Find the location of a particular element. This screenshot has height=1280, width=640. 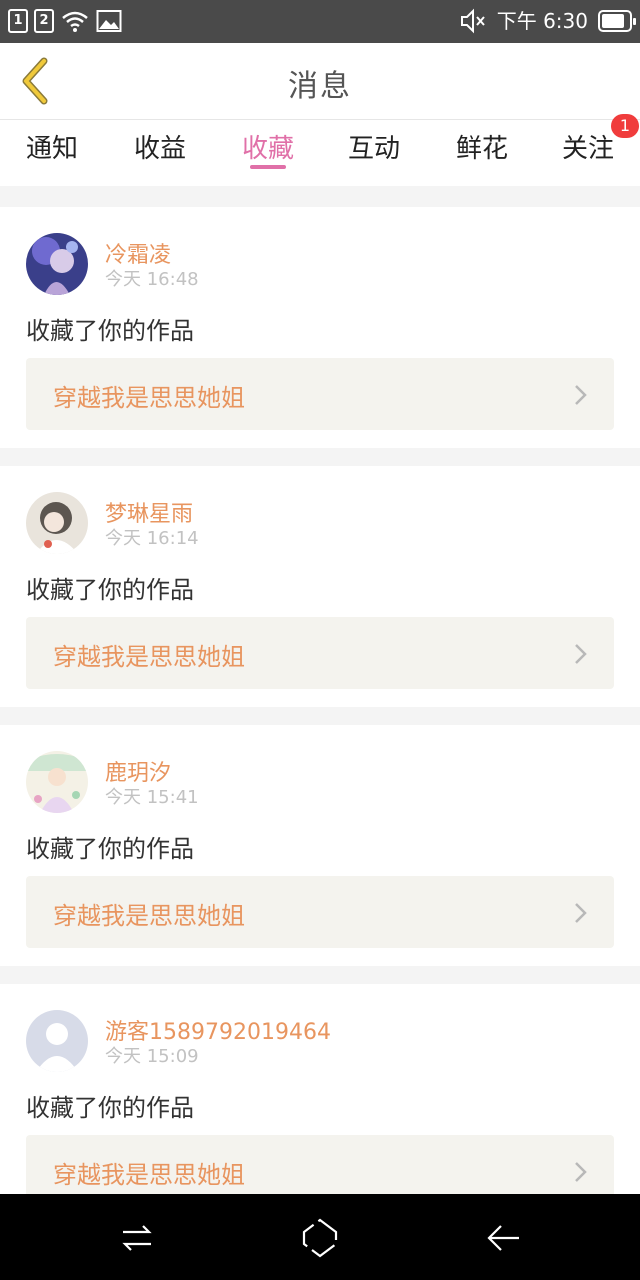

navigation-bar is located at coordinates (320, 1237).